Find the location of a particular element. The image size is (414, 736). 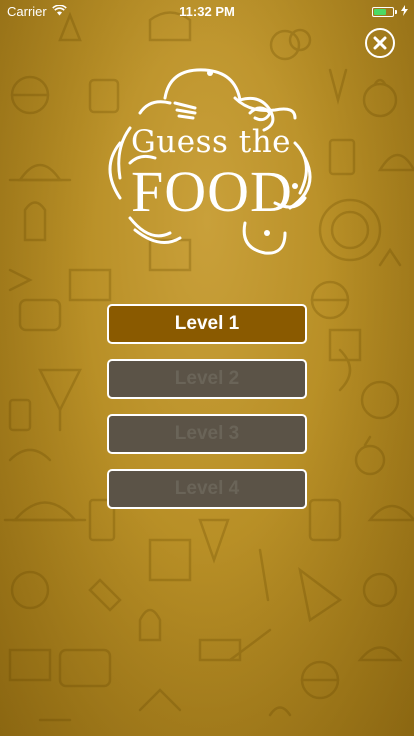

level-3-button: Level 3 is located at coordinates (207, 434).